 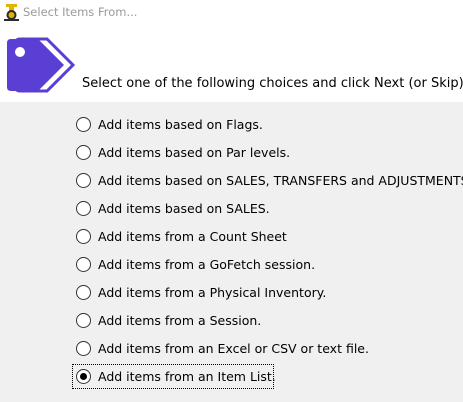 I want to click on price-tag-icon, so click(x=41, y=65).